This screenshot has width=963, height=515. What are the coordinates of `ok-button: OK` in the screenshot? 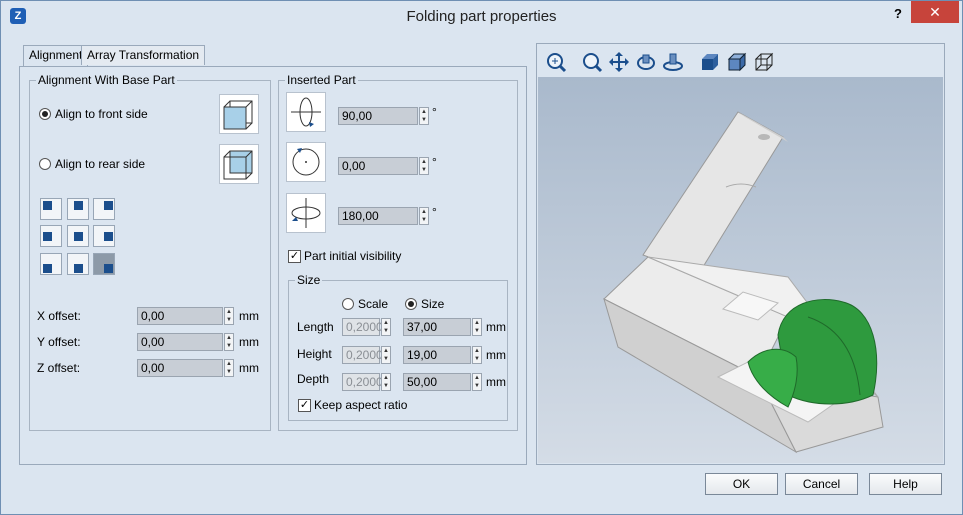 It's located at (741, 484).